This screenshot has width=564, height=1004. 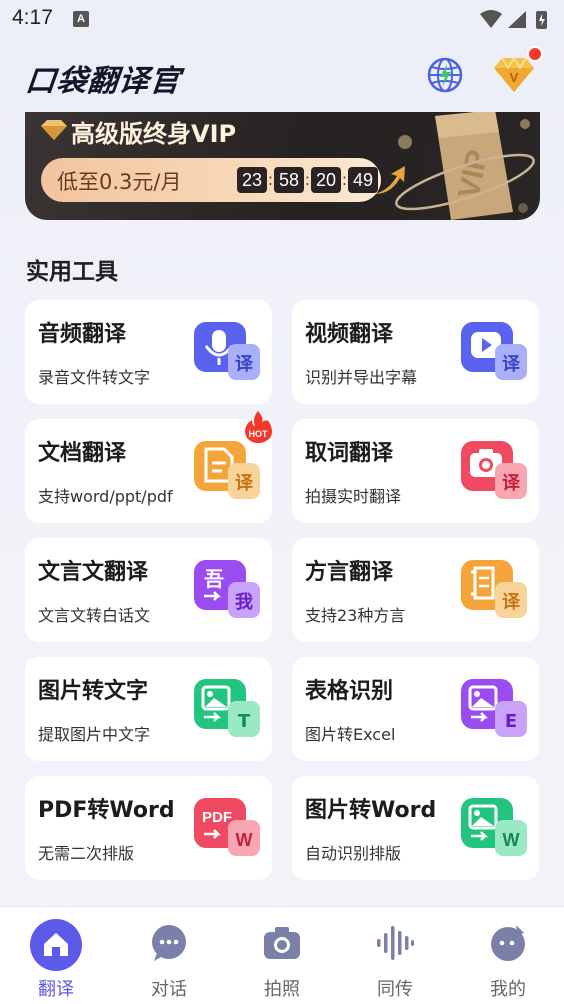 What do you see at coordinates (258, 427) in the screenshot?
I see `hot-badge-icon: HOT` at bounding box center [258, 427].